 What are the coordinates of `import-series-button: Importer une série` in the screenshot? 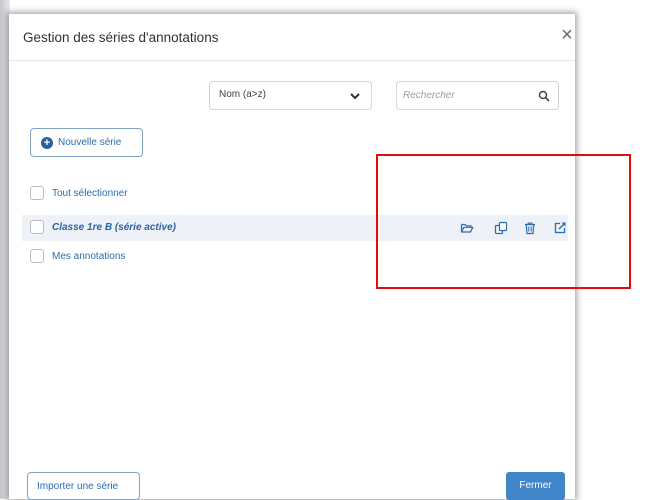 It's located at (83, 486).